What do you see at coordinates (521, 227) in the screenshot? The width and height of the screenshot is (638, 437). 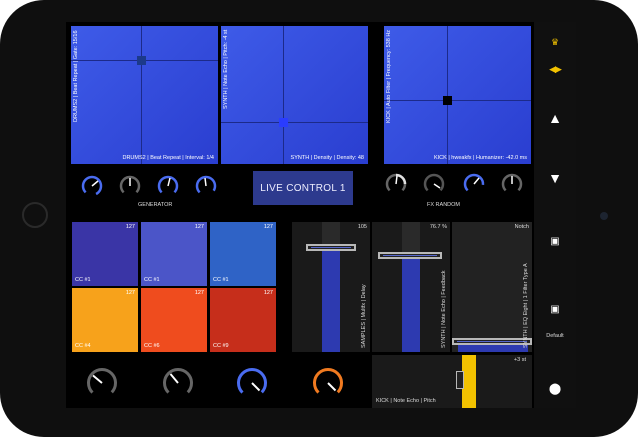 I see `fader-value: Notch` at bounding box center [521, 227].